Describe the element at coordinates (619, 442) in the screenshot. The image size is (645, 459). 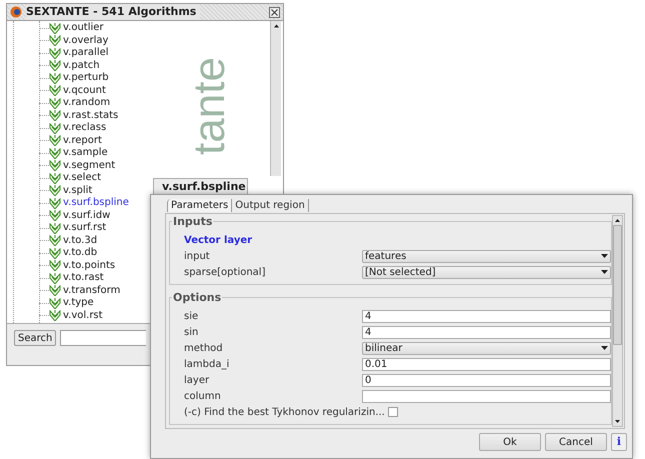
I see `info-button: i` at that location.